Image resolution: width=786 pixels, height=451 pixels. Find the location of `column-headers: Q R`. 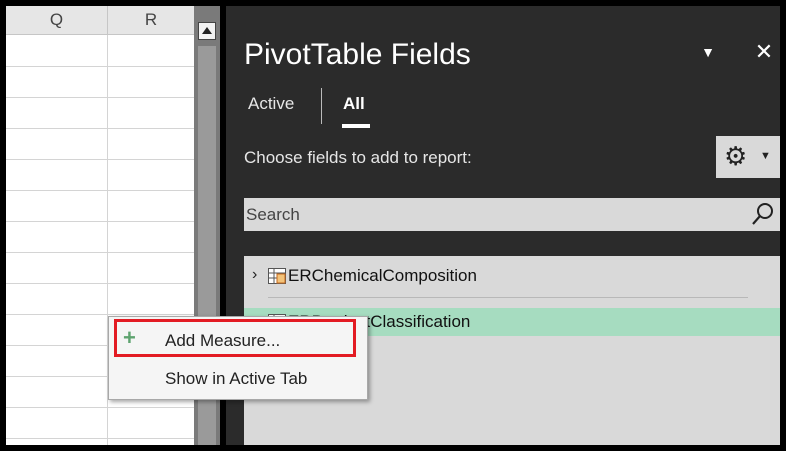

column-headers: Q R is located at coordinates (100, 20).